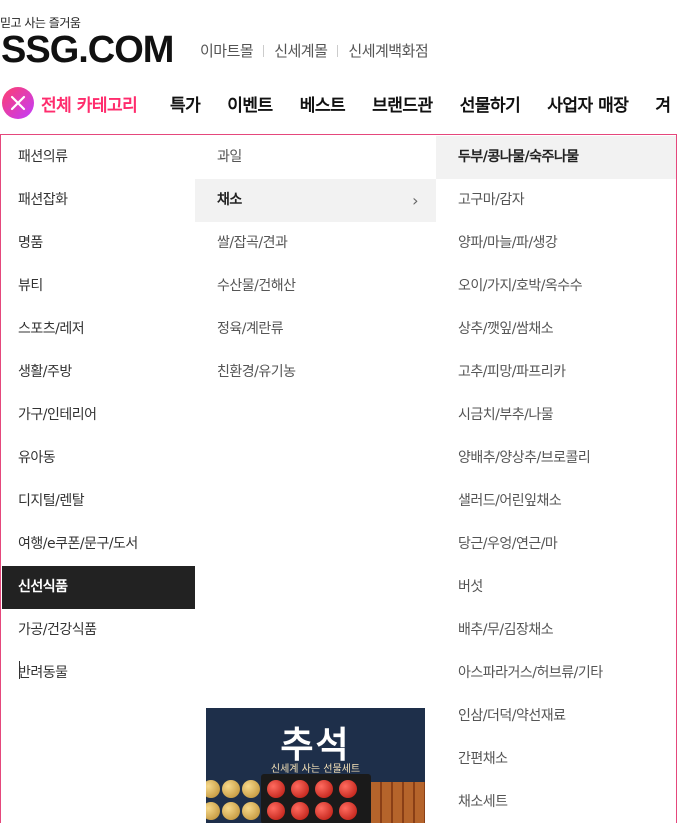 This screenshot has width=678, height=823. What do you see at coordinates (556, 630) in the screenshot?
I see `category-level3-item: 배추/무/김장채소` at bounding box center [556, 630].